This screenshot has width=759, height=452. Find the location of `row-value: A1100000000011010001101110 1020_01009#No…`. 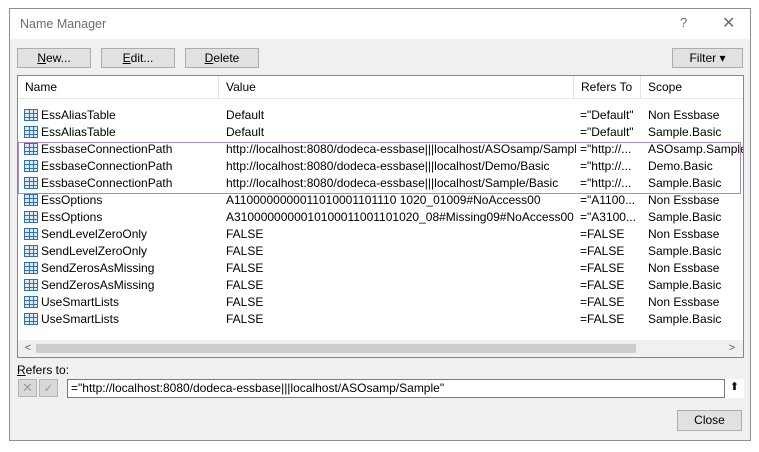

row-value: A1100000000011010001101110 1020_01009#No… is located at coordinates (383, 200).